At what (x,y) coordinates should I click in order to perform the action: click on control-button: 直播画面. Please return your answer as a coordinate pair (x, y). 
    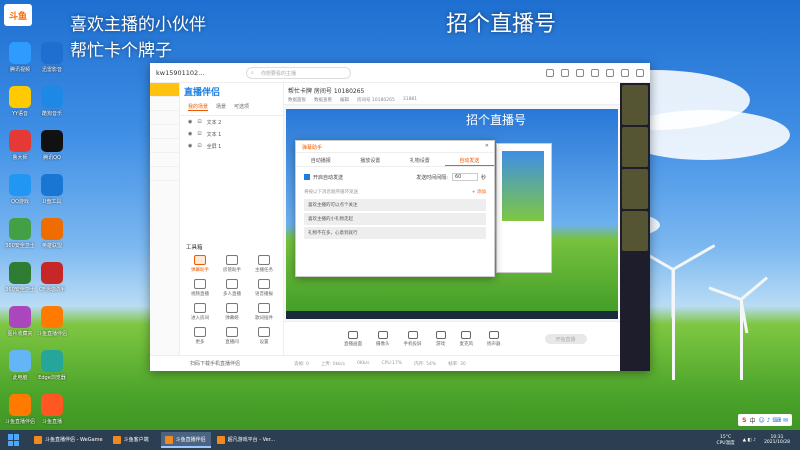
    Looking at the image, I should click on (353, 338).